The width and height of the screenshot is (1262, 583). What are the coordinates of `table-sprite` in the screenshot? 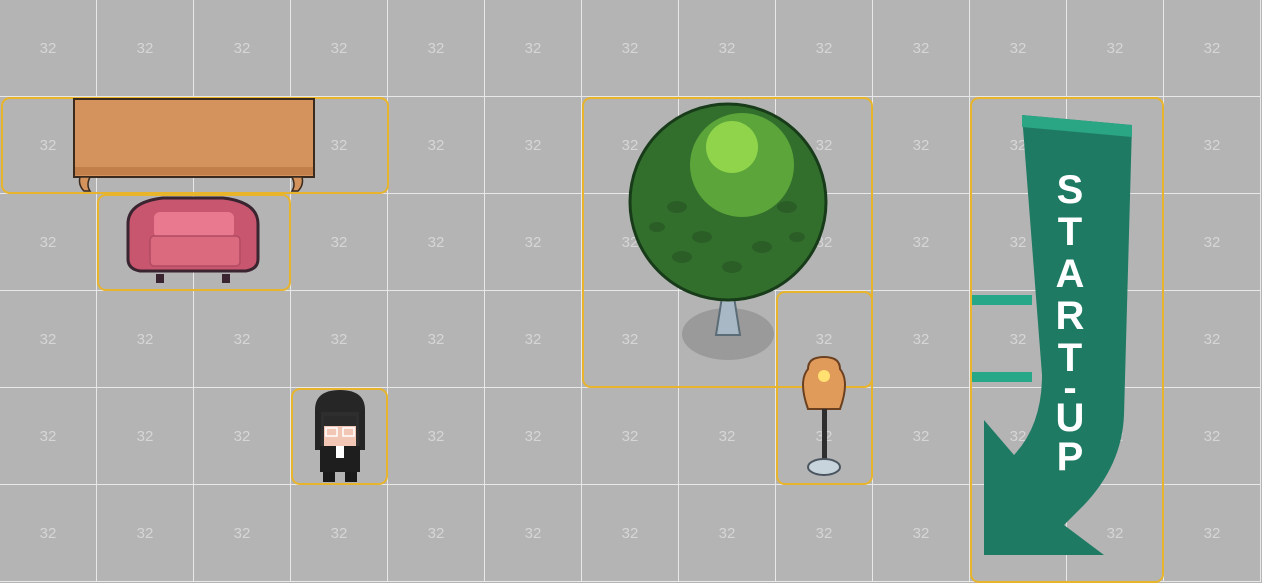 It's located at (194, 145).